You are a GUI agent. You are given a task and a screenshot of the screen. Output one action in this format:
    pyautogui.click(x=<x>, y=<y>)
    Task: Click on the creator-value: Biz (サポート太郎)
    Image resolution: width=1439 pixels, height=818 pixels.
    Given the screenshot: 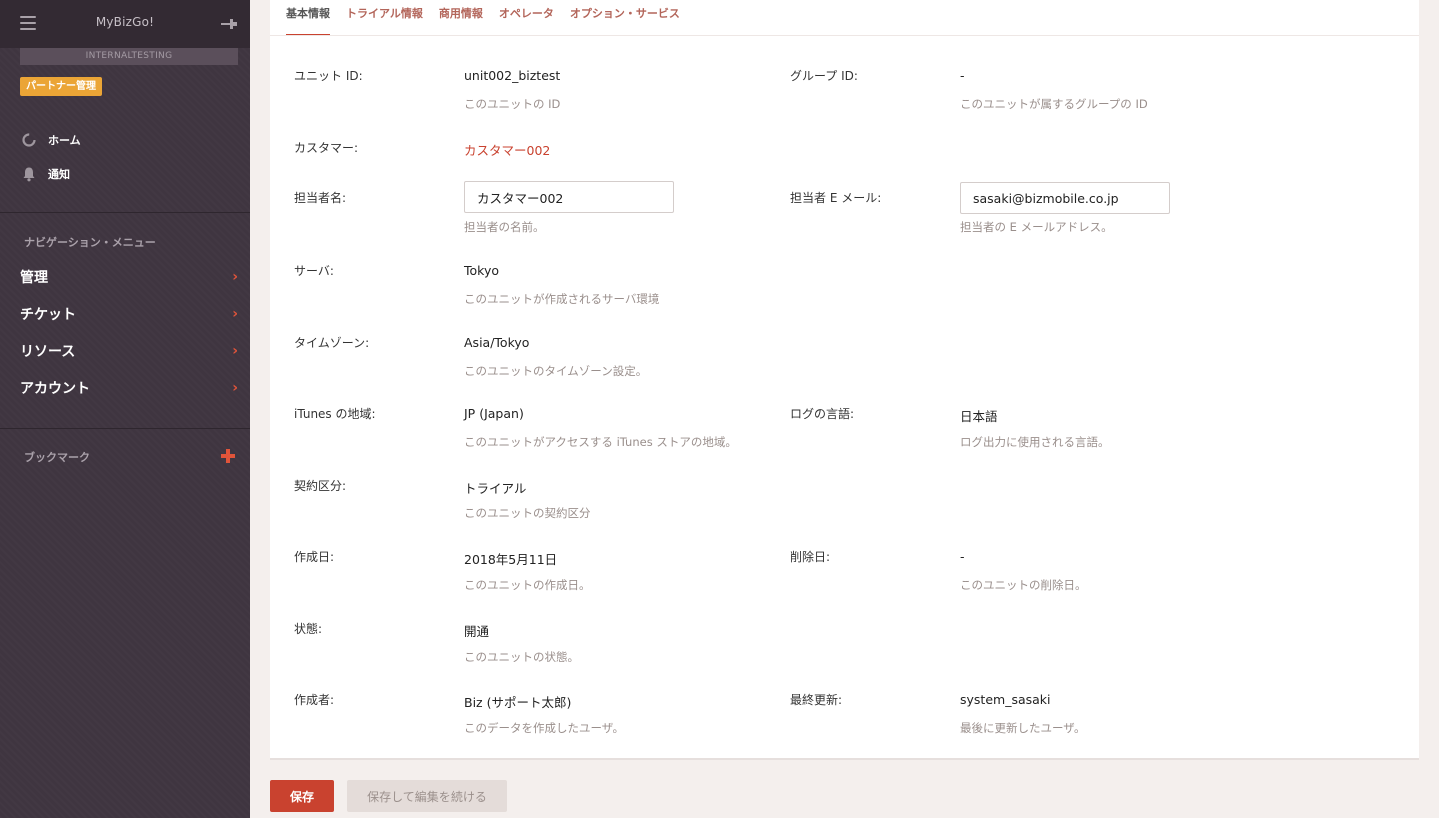 What is the action you would take?
    pyautogui.click(x=518, y=702)
    